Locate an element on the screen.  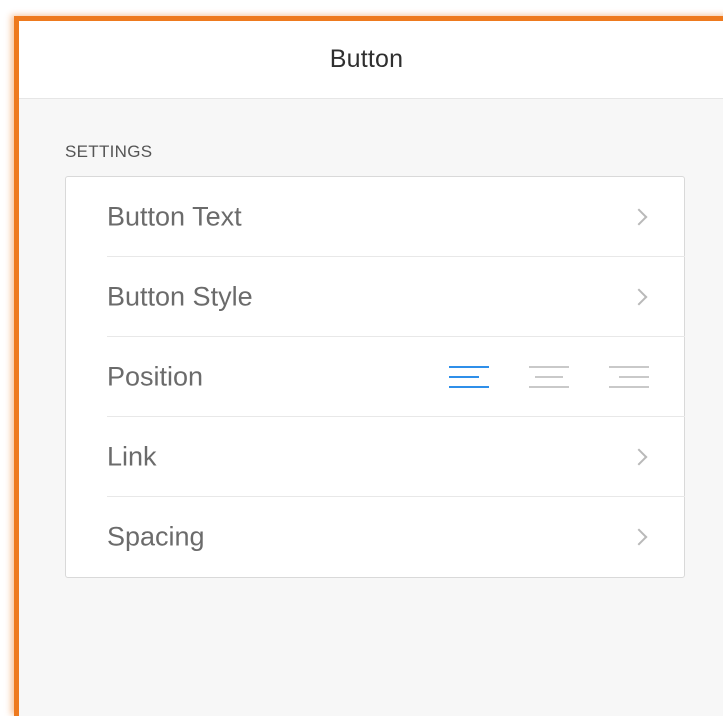
panel-header: Button is located at coordinates (371, 60).